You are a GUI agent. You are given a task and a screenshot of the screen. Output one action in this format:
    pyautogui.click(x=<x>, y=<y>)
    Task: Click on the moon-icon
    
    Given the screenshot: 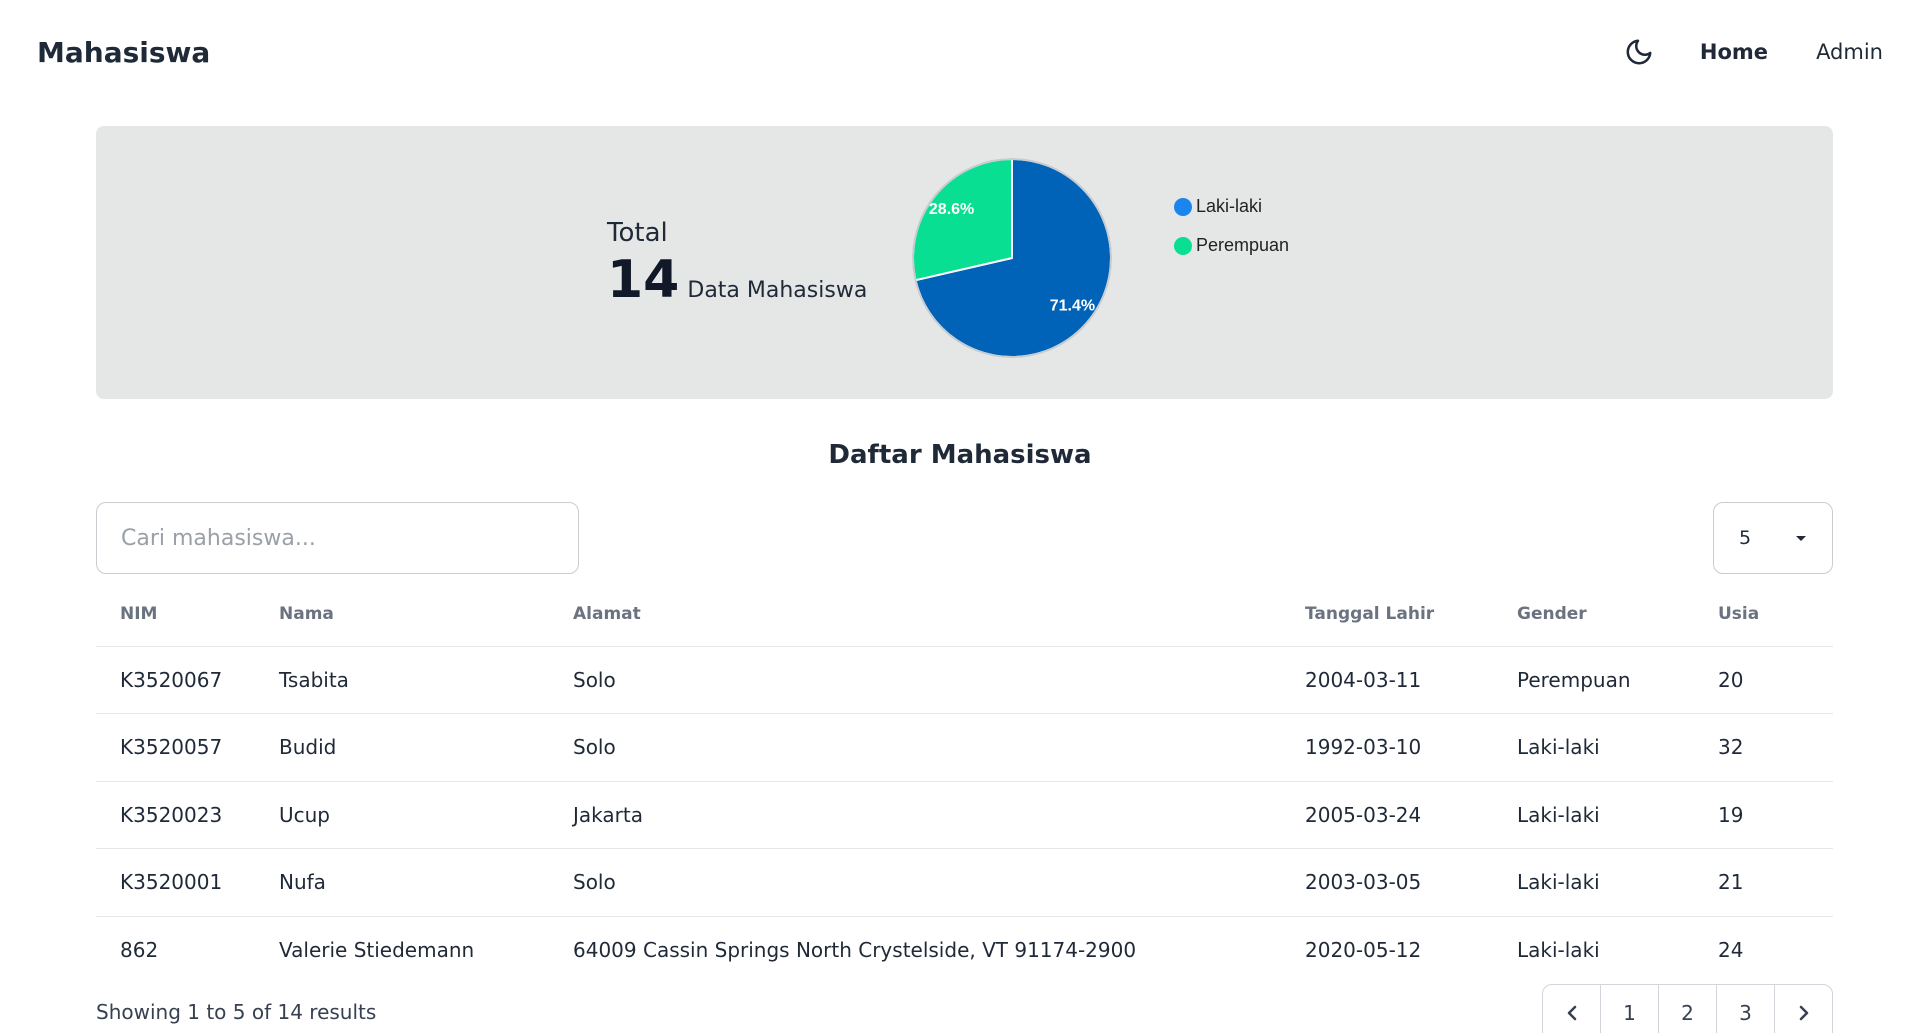 What is the action you would take?
    pyautogui.click(x=1639, y=52)
    